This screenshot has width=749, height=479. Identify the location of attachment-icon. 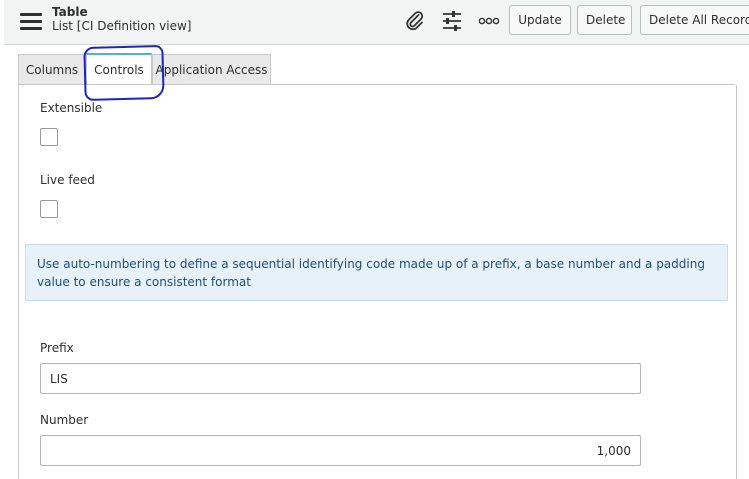
(415, 23).